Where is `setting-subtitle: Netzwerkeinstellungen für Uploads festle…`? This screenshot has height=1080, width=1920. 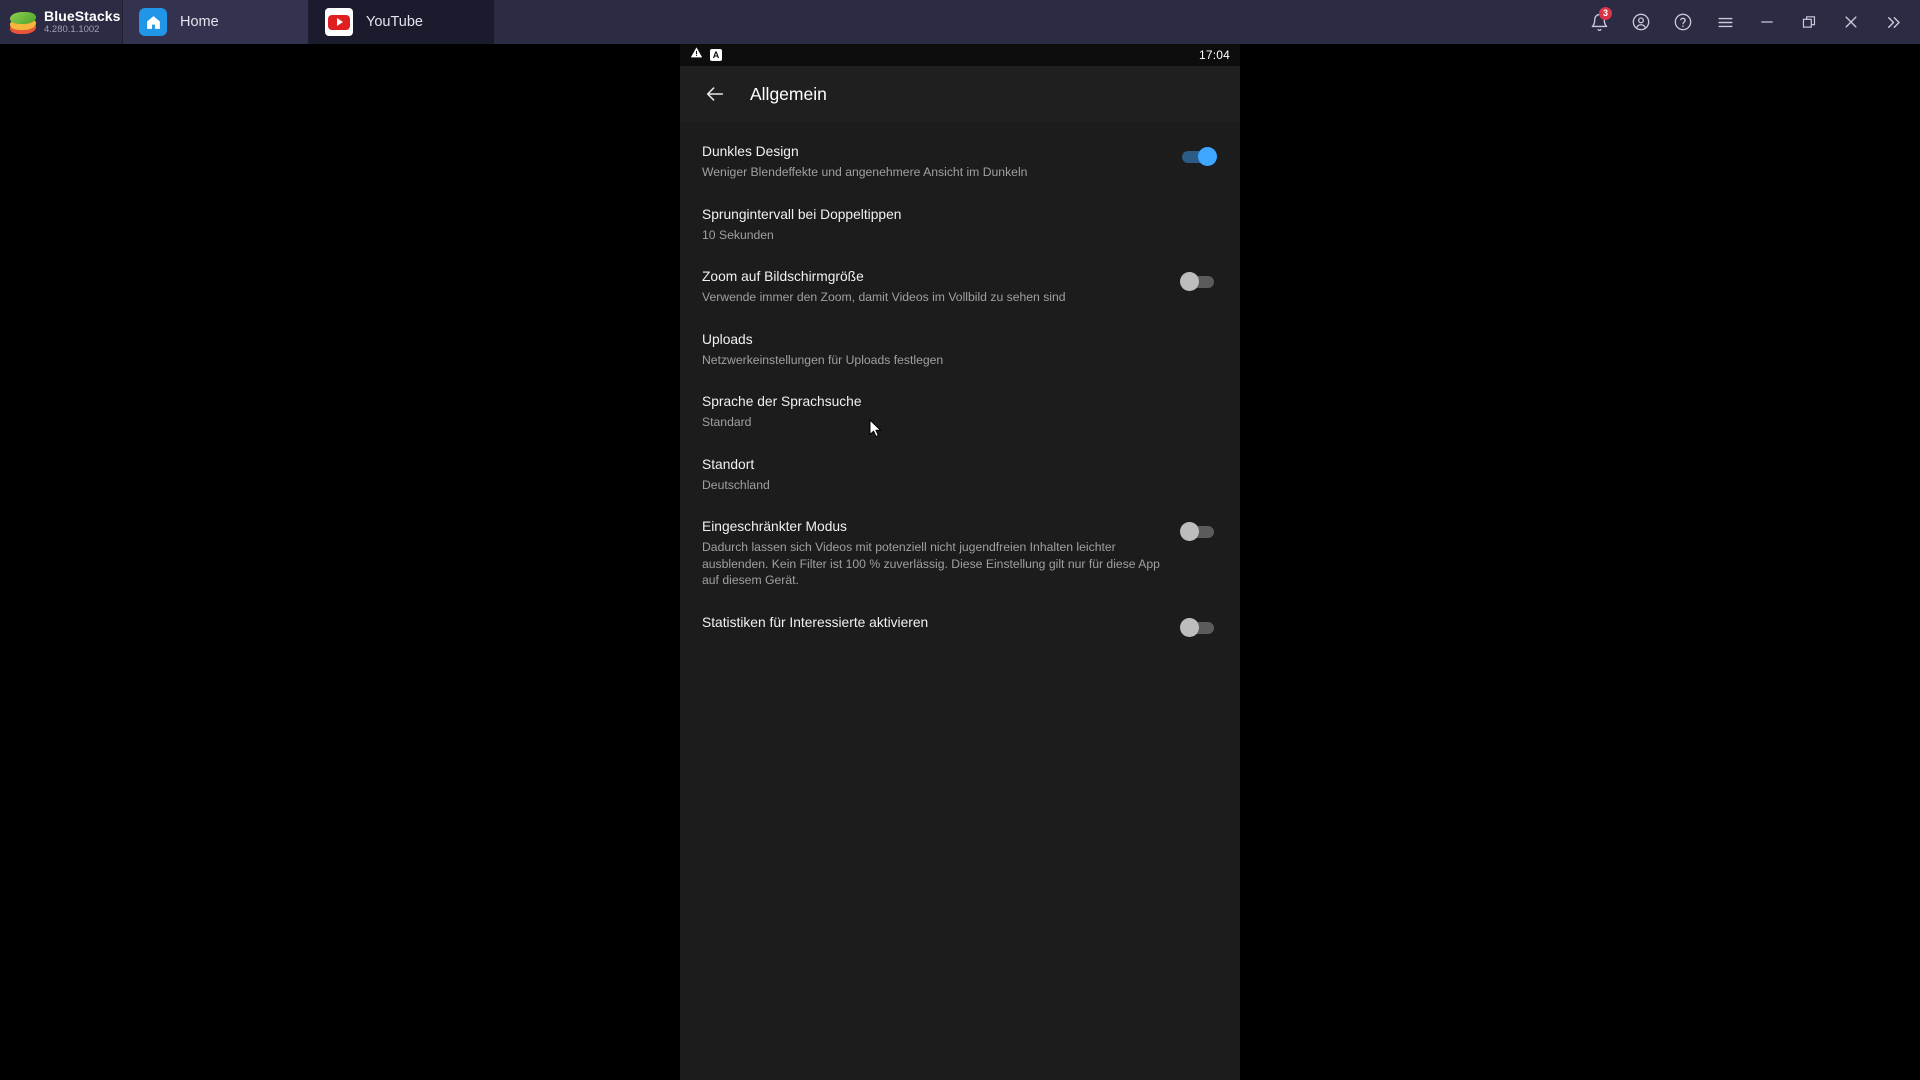
setting-subtitle: Netzwerkeinstellungen für Uploads festle… is located at coordinates (823, 359).